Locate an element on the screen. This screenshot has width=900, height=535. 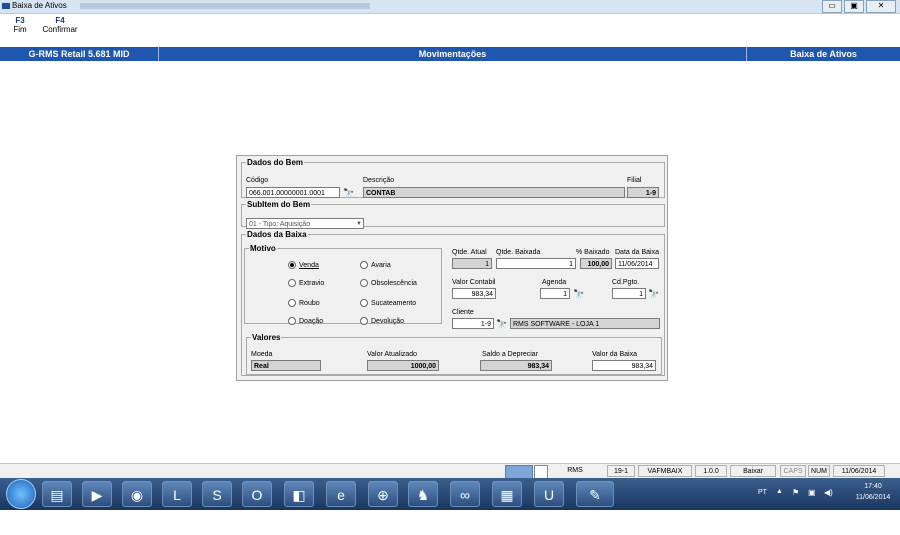
status-app: RMS is located at coordinates (575, 470).